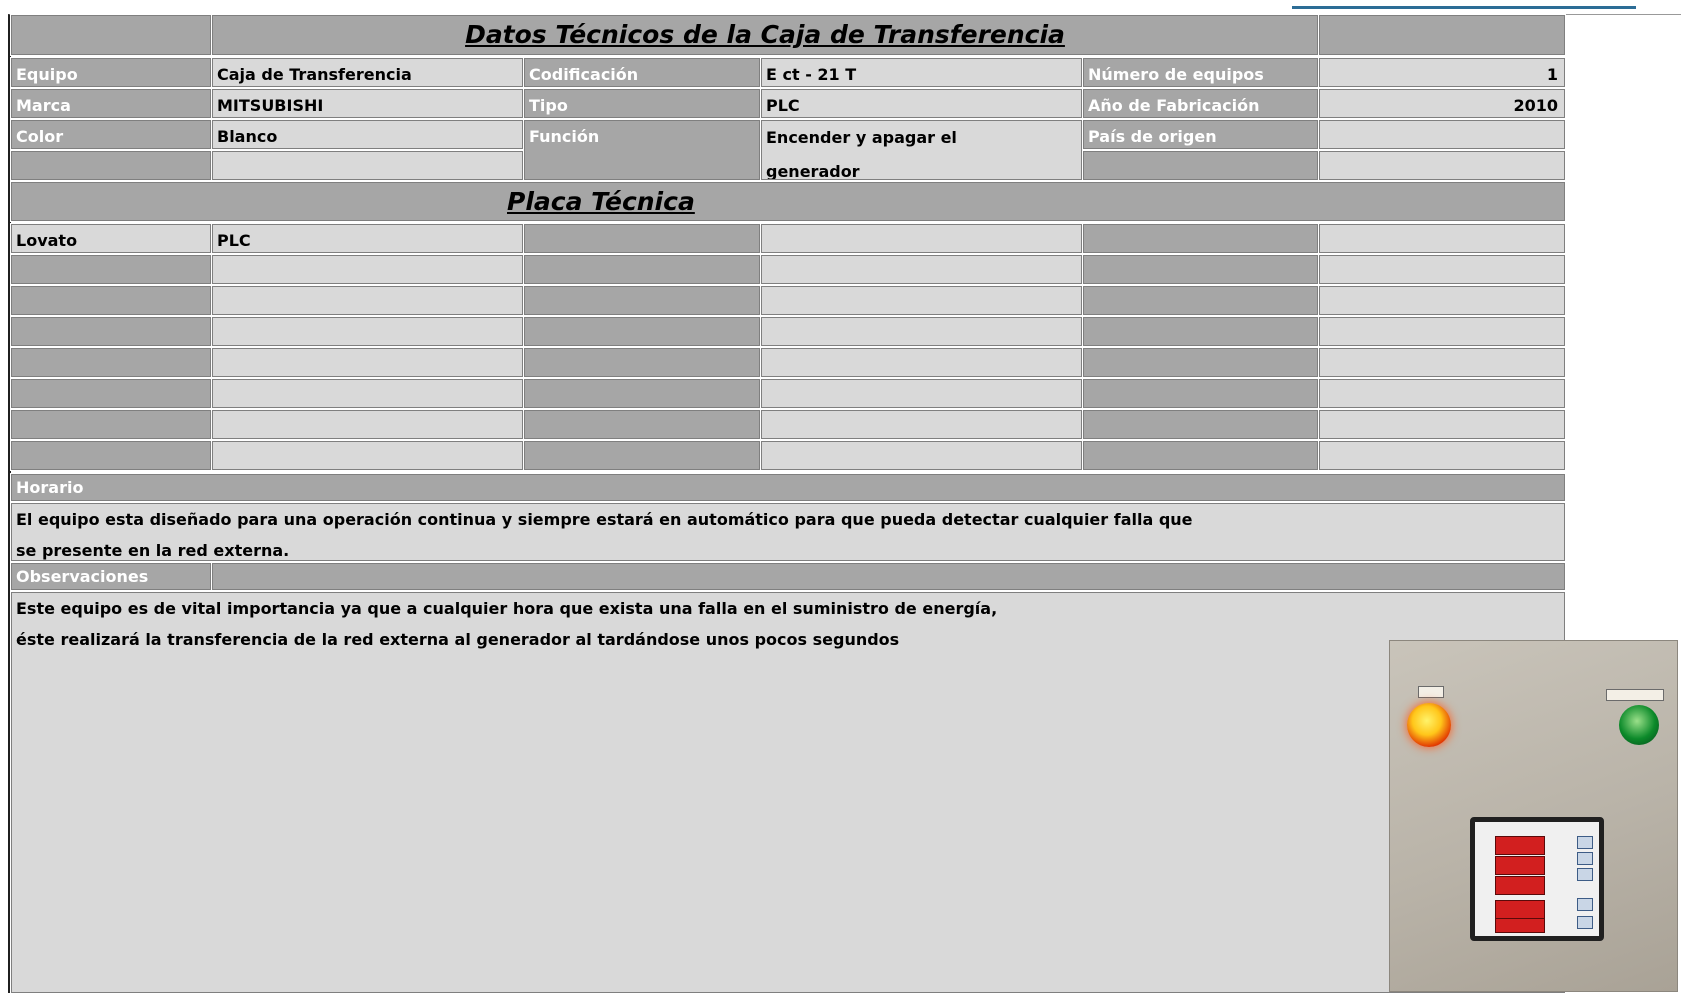 This screenshot has height=993, width=1686. I want to click on equipo-label: Equipo, so click(111, 72).